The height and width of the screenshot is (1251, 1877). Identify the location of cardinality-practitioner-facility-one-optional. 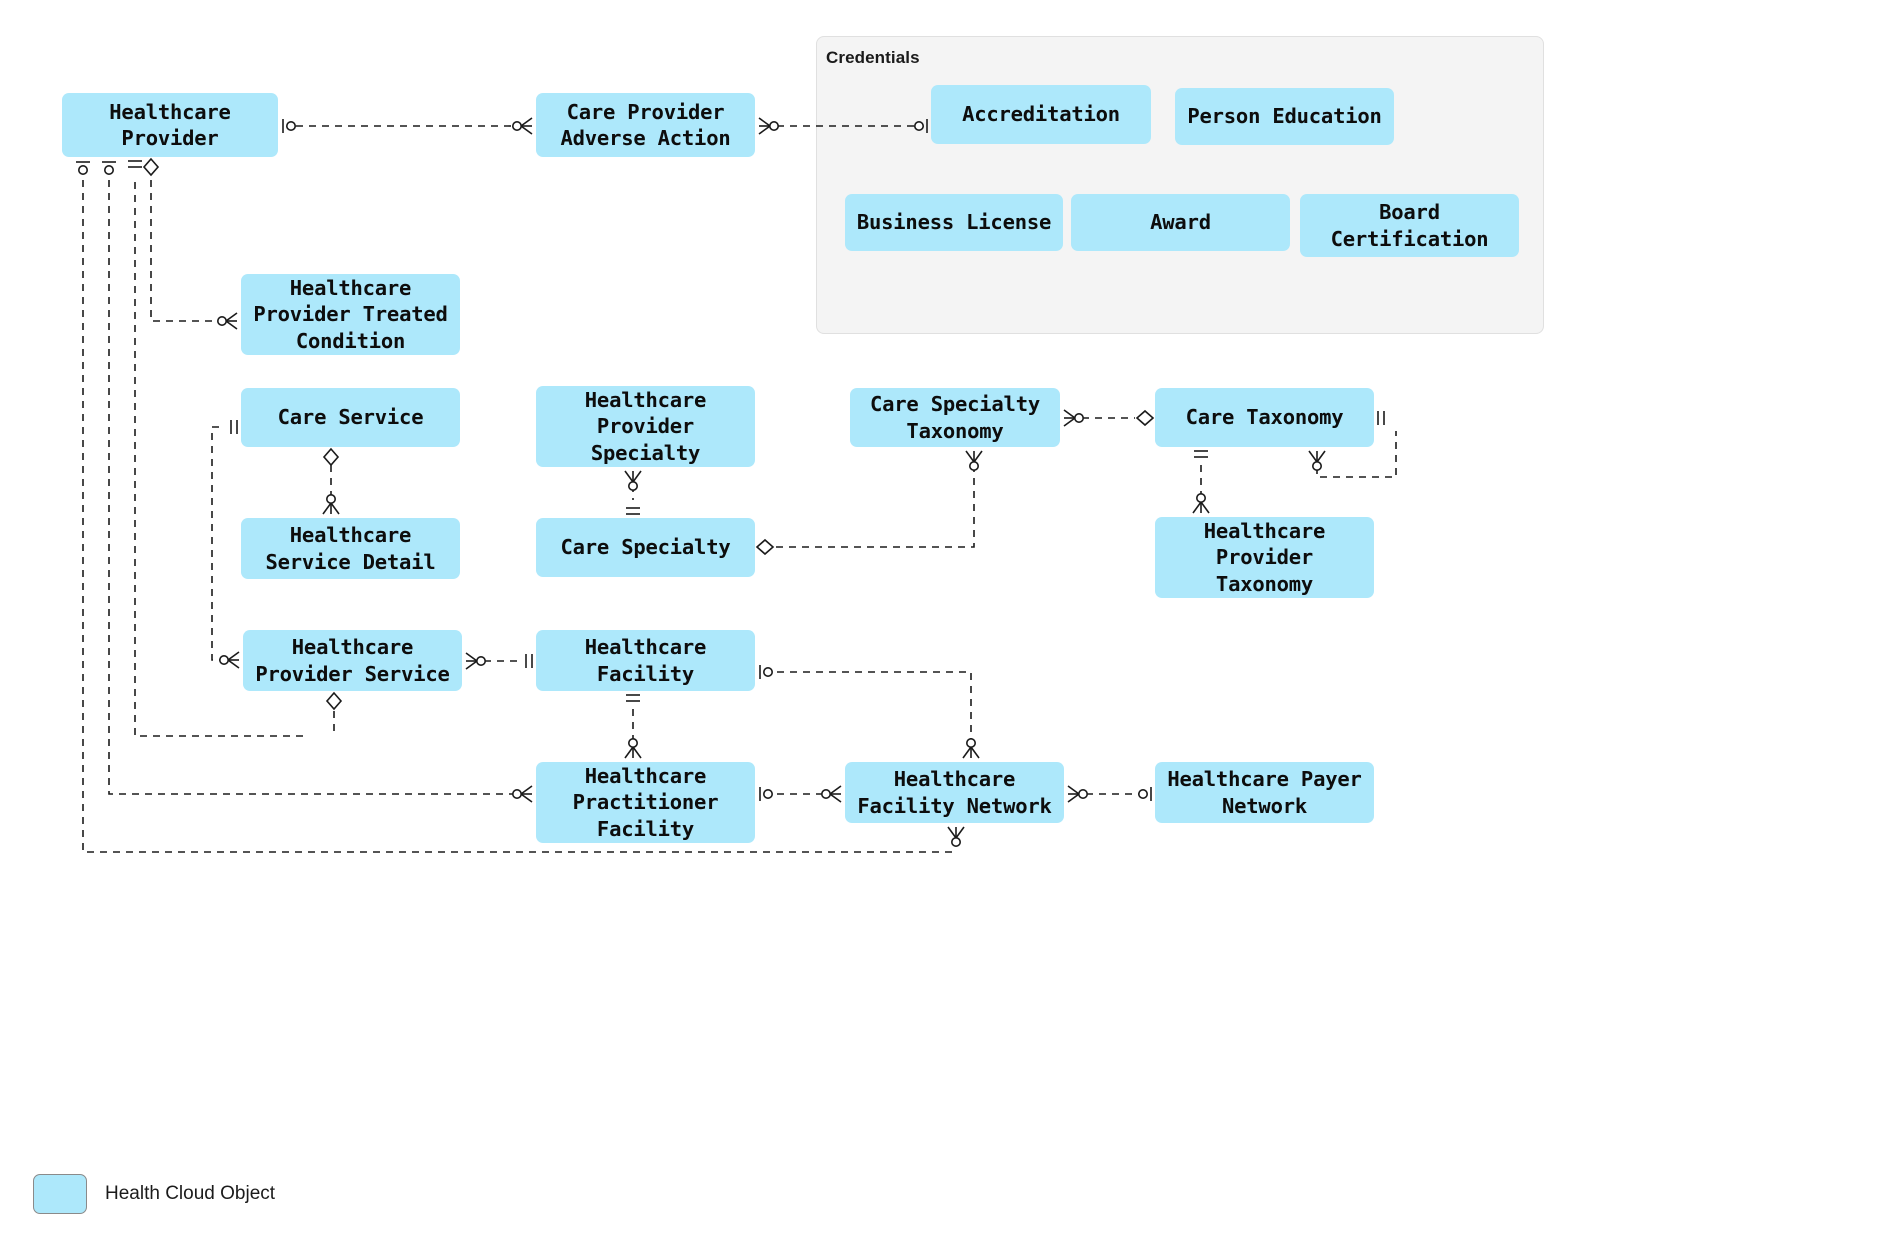
(766, 794).